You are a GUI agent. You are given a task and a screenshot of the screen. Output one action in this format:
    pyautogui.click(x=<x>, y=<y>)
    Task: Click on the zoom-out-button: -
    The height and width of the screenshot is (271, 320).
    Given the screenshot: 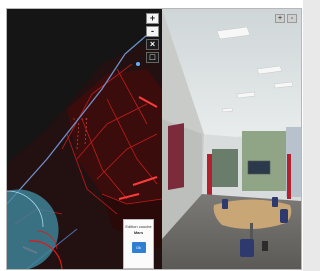 What is the action you would take?
    pyautogui.click(x=152, y=31)
    